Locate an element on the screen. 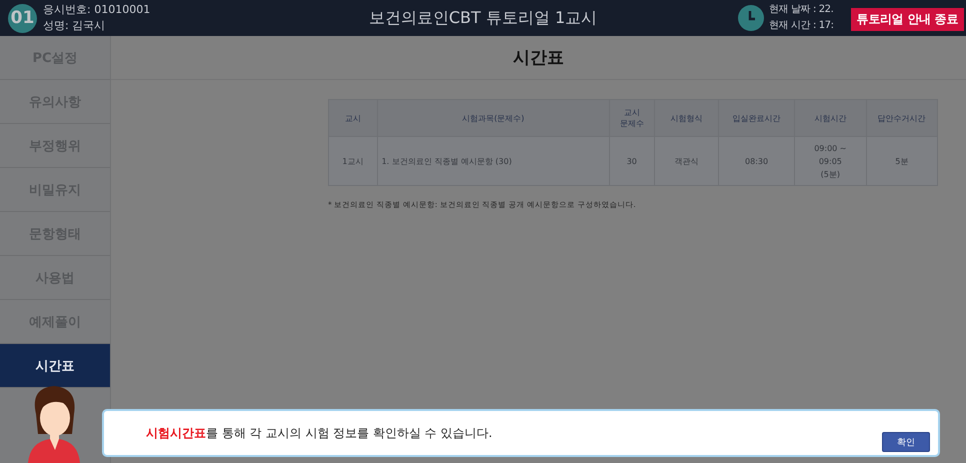 This screenshot has height=463, width=966. column-header: 교시 문제수 is located at coordinates (631, 118).